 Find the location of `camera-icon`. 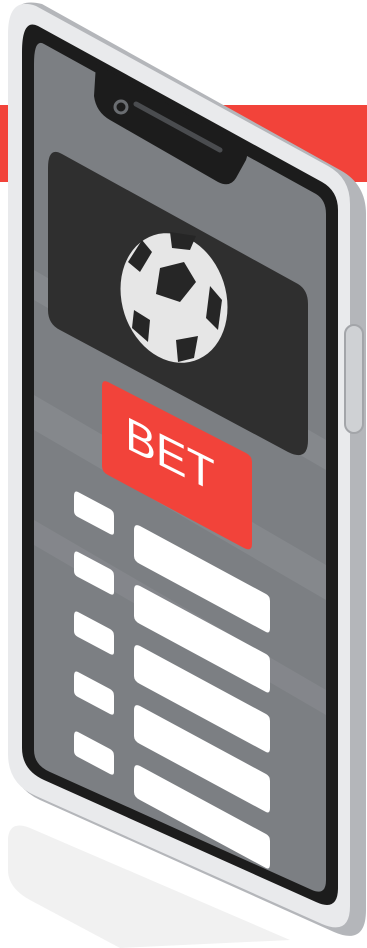

camera-icon is located at coordinates (121, 107).